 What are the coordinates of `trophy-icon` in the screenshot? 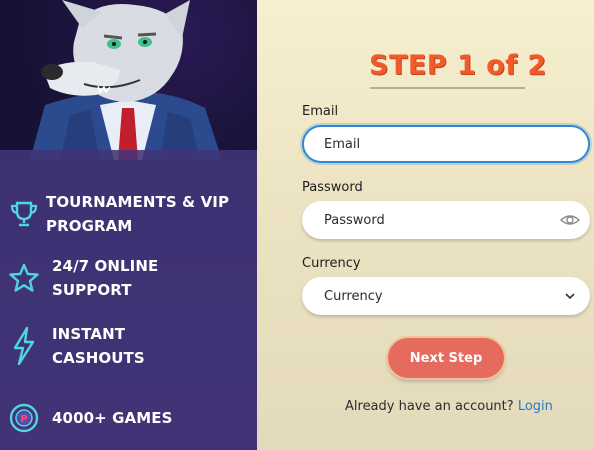 It's located at (24, 214).